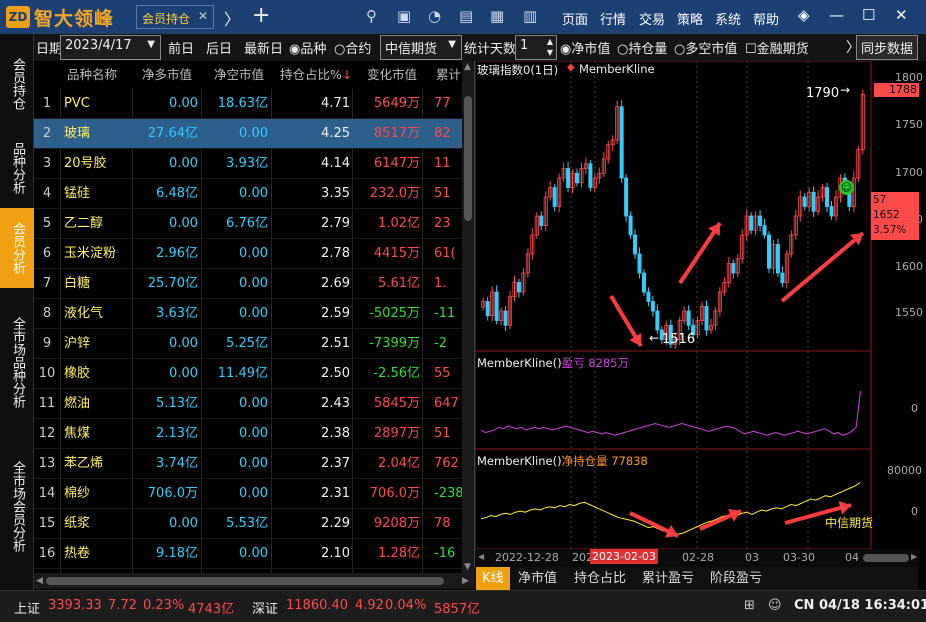 The height and width of the screenshot is (622, 926). What do you see at coordinates (17, 362) in the screenshot?
I see `sidebar-item-market-variety-analysis: 全市场品种分析` at bounding box center [17, 362].